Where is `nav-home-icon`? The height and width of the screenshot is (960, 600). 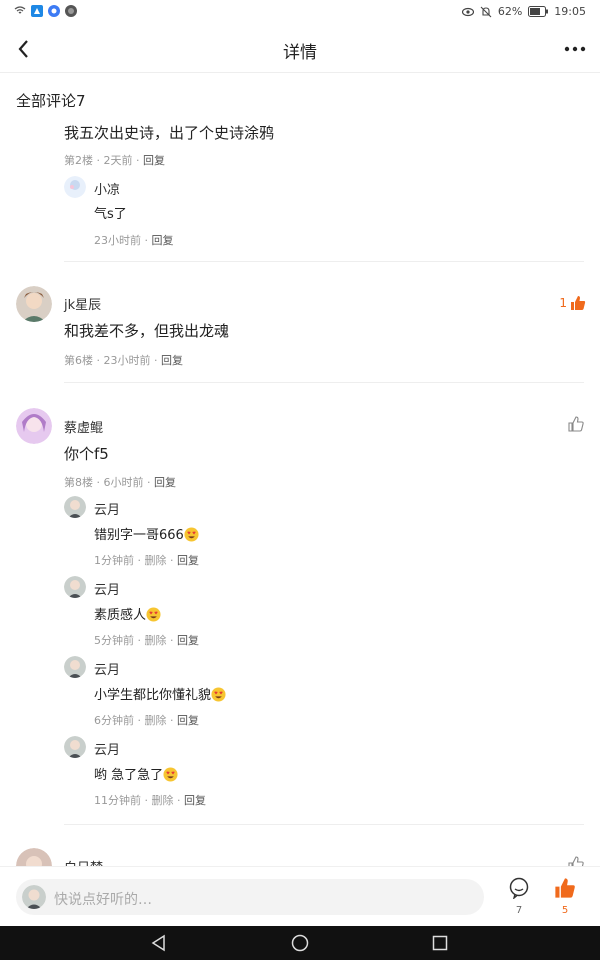 nav-home-icon is located at coordinates (300, 943).